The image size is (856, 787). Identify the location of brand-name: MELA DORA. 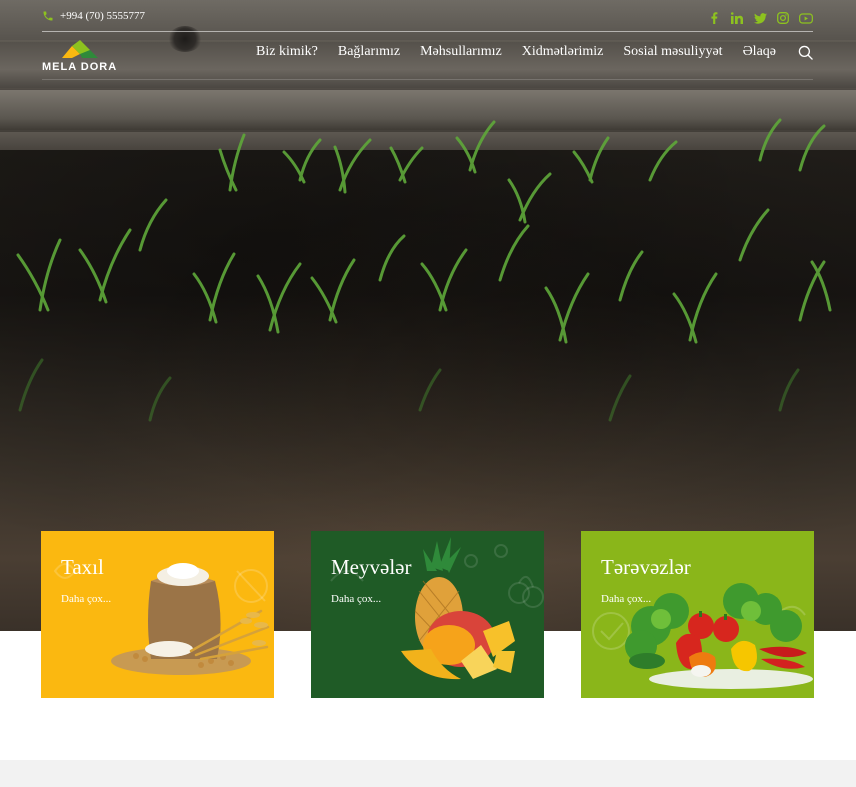
(80, 67).